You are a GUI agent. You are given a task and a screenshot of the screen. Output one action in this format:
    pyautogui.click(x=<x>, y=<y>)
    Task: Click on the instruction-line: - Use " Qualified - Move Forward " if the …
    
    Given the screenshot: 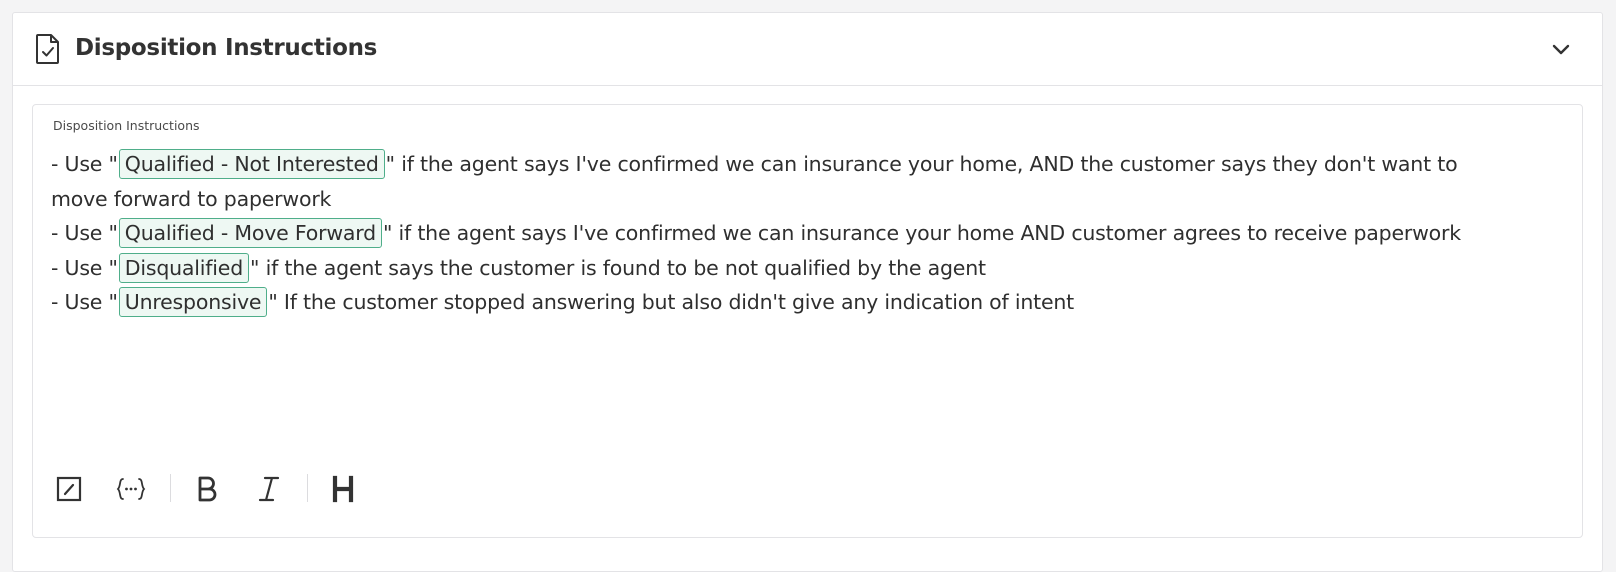 What is the action you would take?
    pyautogui.click(x=781, y=233)
    